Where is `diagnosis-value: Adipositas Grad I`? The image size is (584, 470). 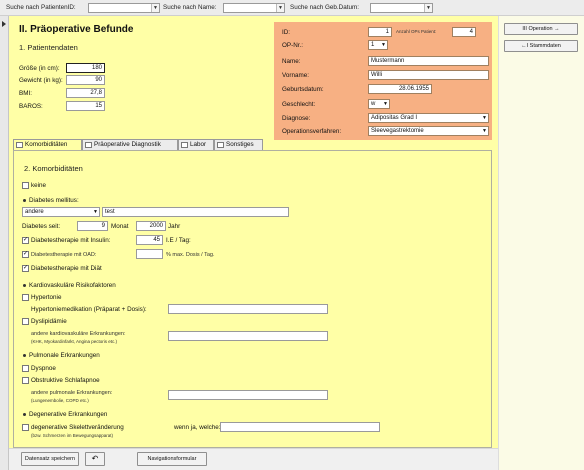 diagnosis-value: Adipositas Grad I is located at coordinates (394, 118).